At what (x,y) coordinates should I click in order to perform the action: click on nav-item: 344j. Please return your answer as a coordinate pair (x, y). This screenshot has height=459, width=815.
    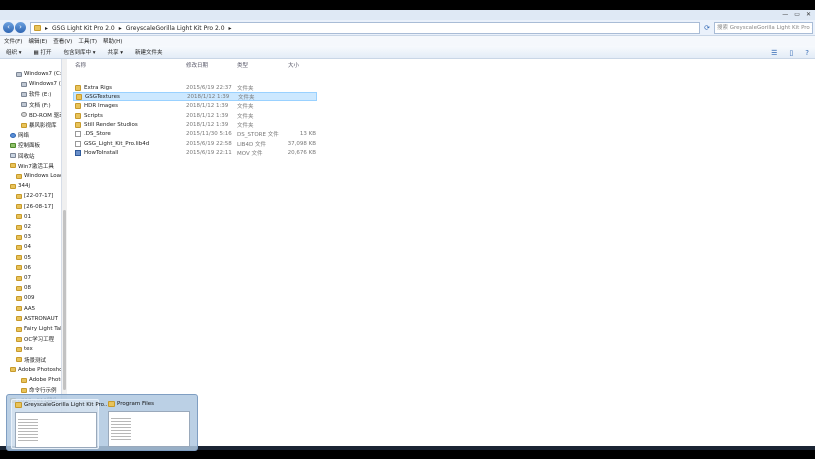
    Looking at the image, I should click on (20, 186).